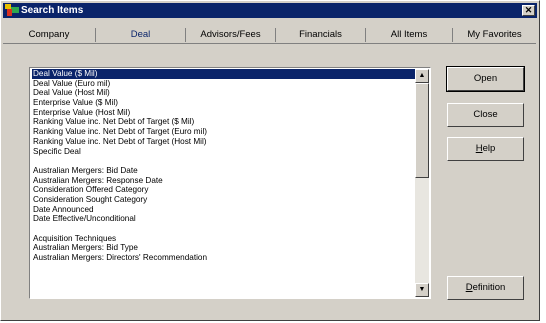 The image size is (546, 323). Describe the element at coordinates (52, 10) in the screenshot. I see `window-title: Search Items` at that location.